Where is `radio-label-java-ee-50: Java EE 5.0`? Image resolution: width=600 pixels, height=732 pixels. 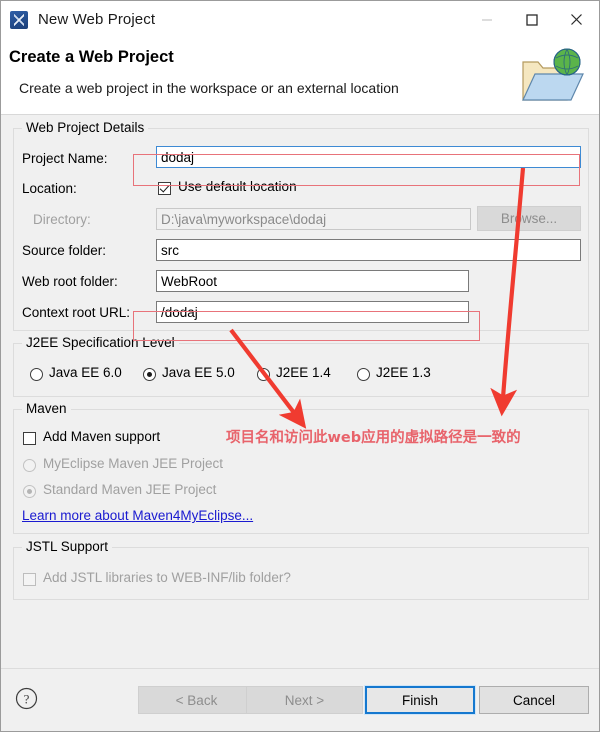 radio-label-java-ee-50: Java EE 5.0 is located at coordinates (198, 372).